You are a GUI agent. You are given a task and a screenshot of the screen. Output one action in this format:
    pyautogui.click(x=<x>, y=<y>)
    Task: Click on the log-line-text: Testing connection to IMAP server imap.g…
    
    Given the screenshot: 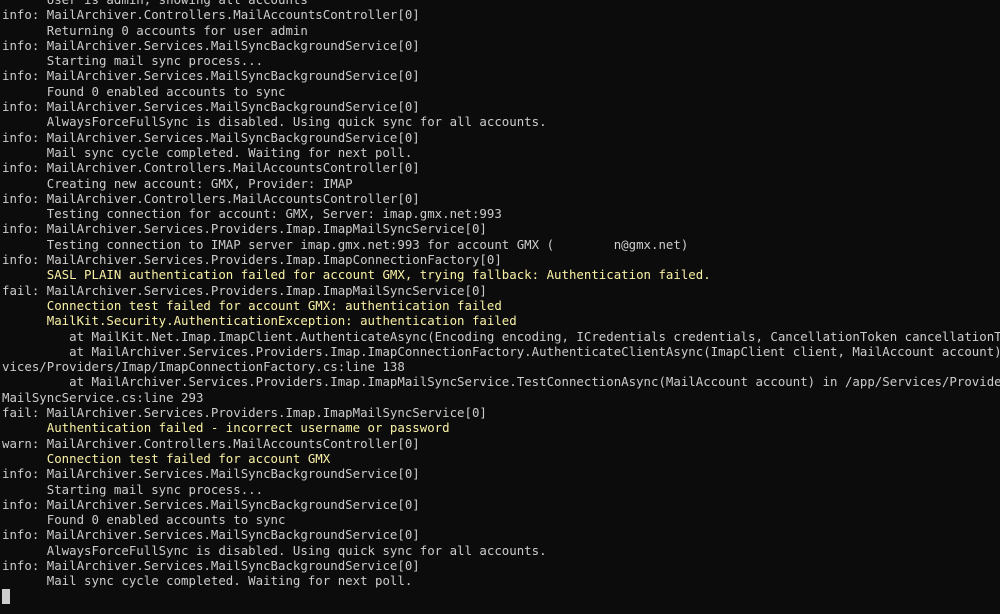 What is the action you would take?
    pyautogui.click(x=278, y=244)
    